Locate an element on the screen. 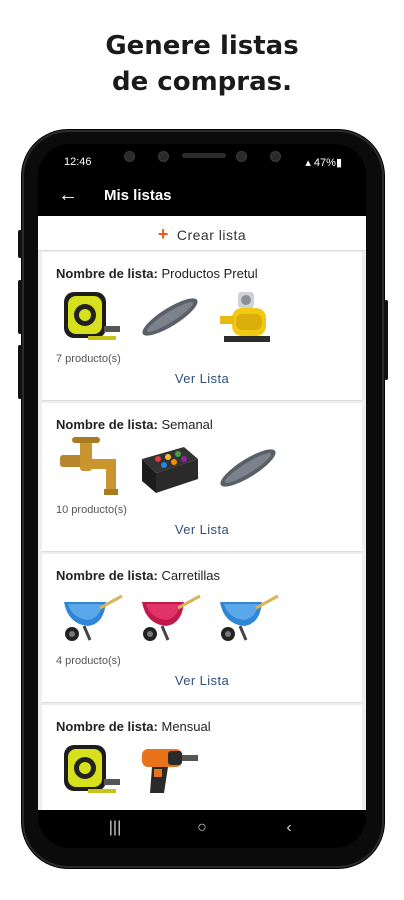 The image size is (404, 900). list-name: Nombre de lista: Semanal is located at coordinates (134, 424).